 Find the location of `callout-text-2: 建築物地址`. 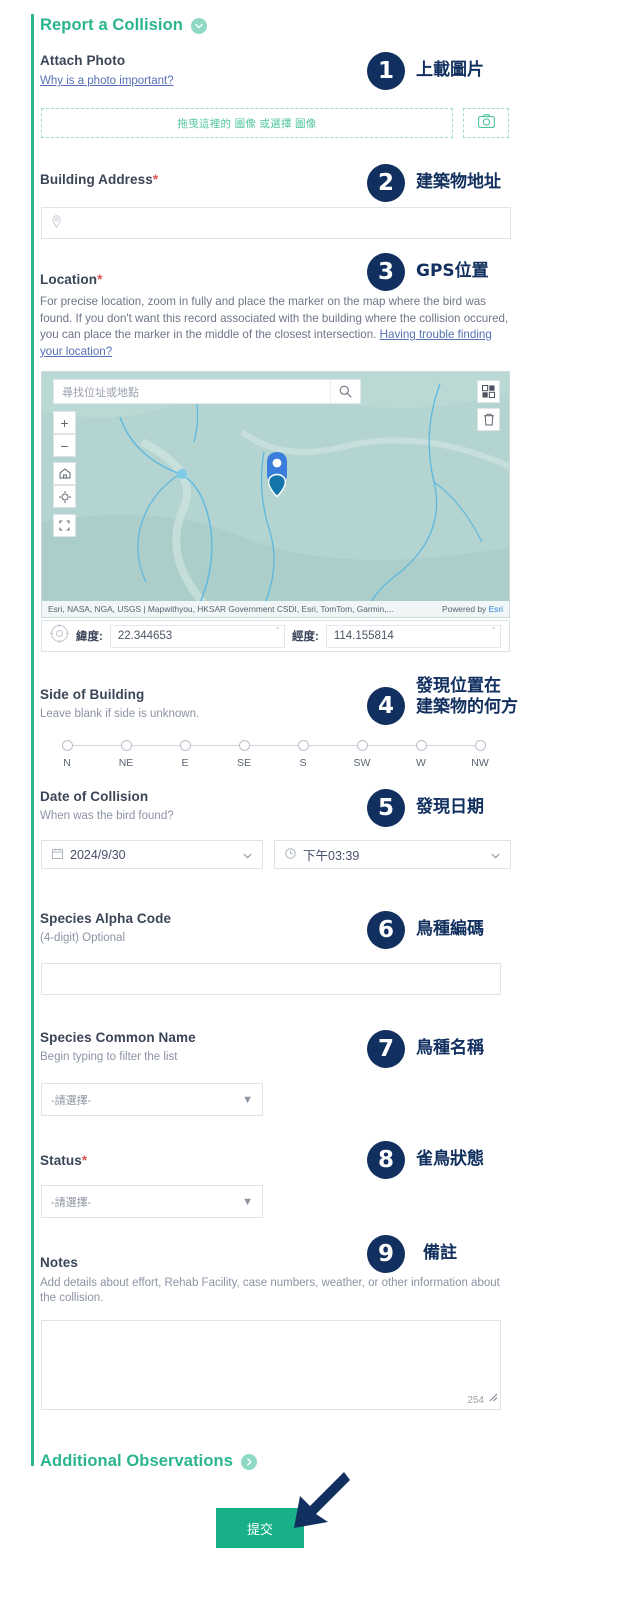

callout-text-2: 建築物地址 is located at coordinates (458, 182).